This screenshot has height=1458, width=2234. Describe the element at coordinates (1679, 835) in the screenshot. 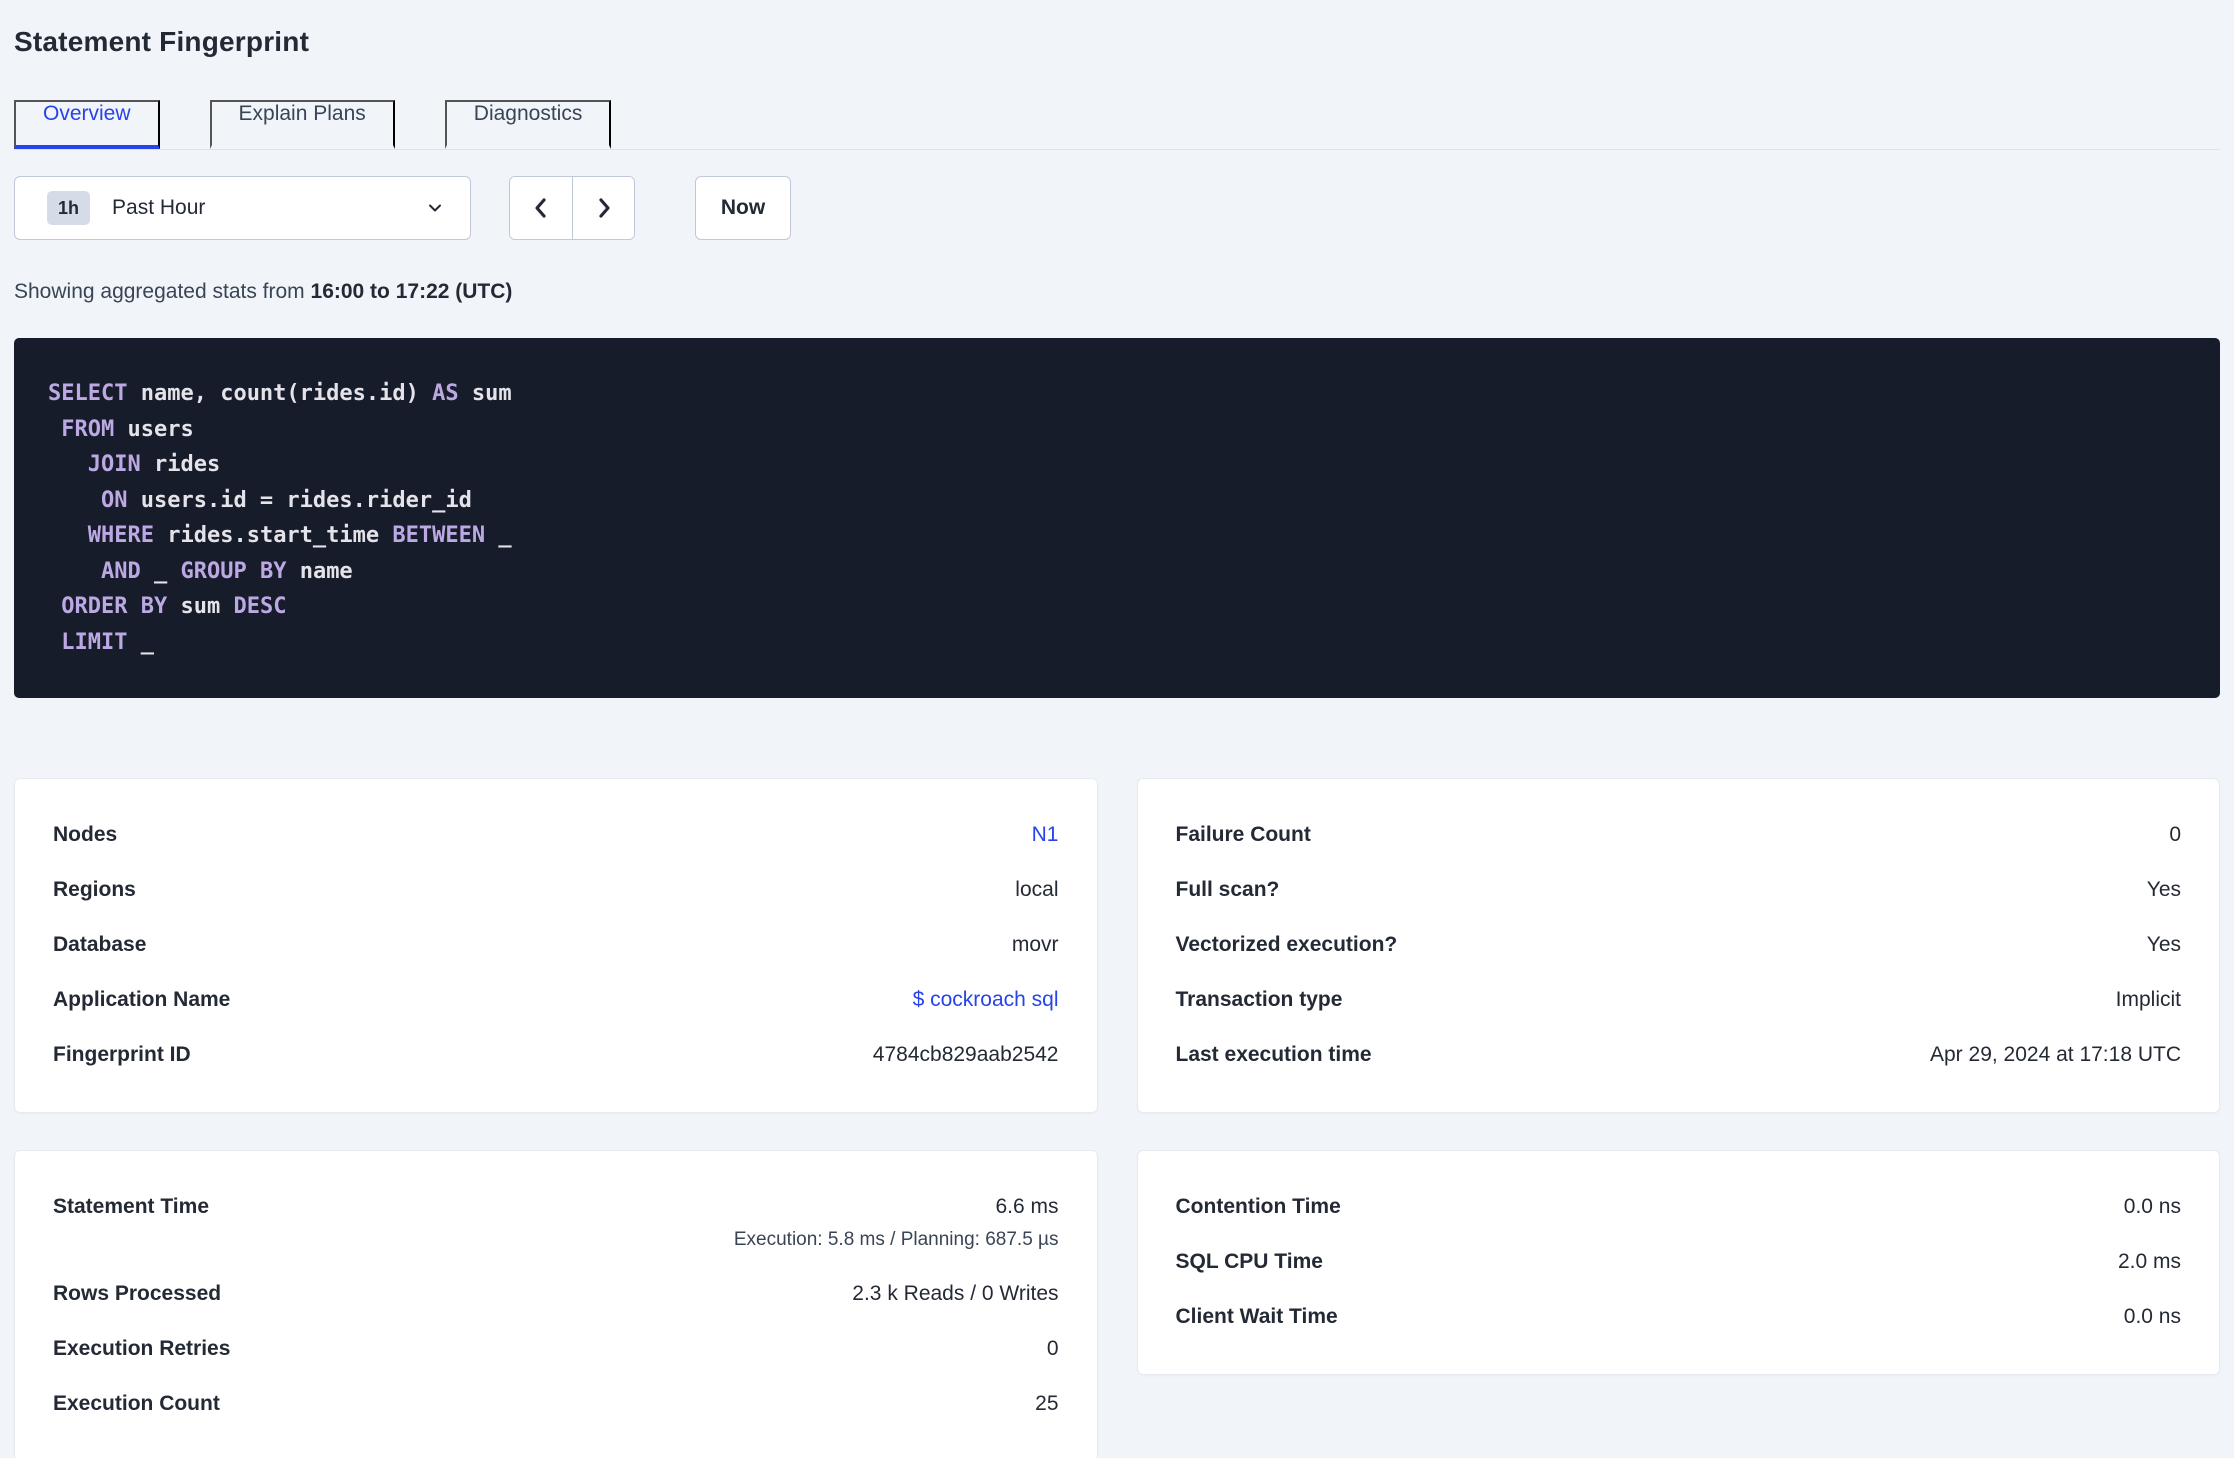

I see `summary-row: Failure Count 0` at that location.